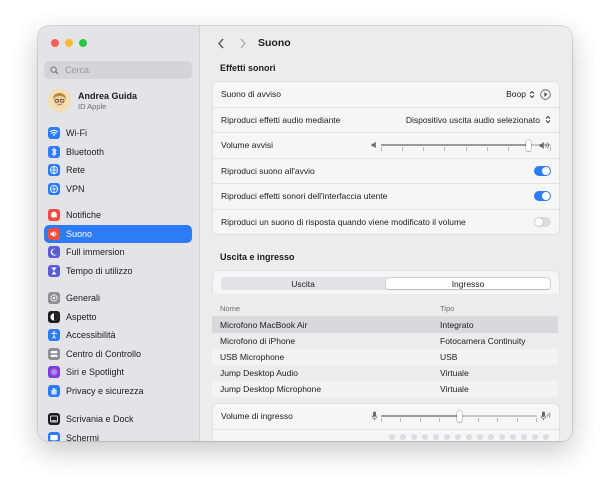  I want to click on sidebar-item-scrivania-e-dock: Scrivania e Dock, so click(118, 419).